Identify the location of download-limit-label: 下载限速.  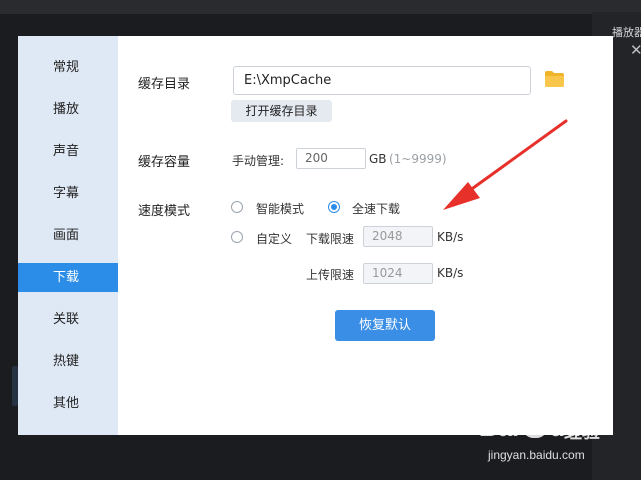
(330, 239).